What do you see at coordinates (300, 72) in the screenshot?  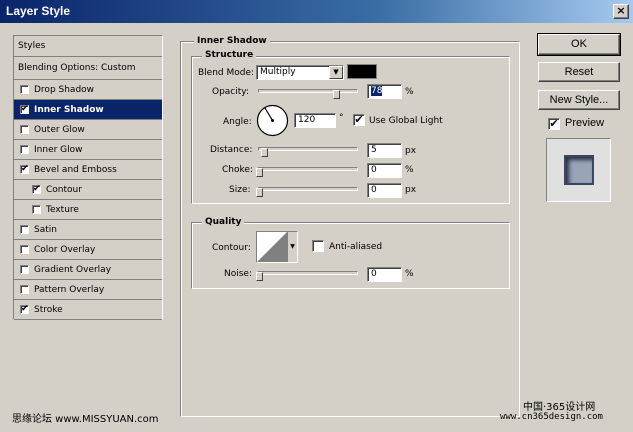 I see `blend-mode-select: Multiply ▼` at bounding box center [300, 72].